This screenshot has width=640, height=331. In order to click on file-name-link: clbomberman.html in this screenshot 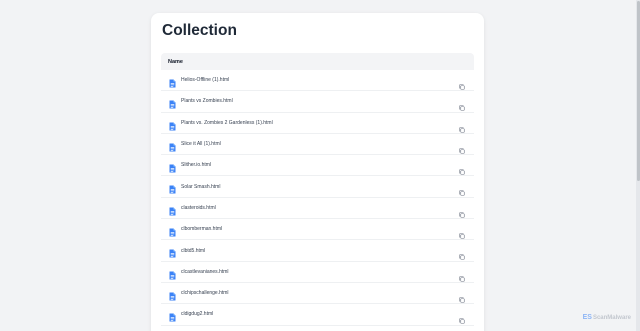, I will do `click(201, 229)`.